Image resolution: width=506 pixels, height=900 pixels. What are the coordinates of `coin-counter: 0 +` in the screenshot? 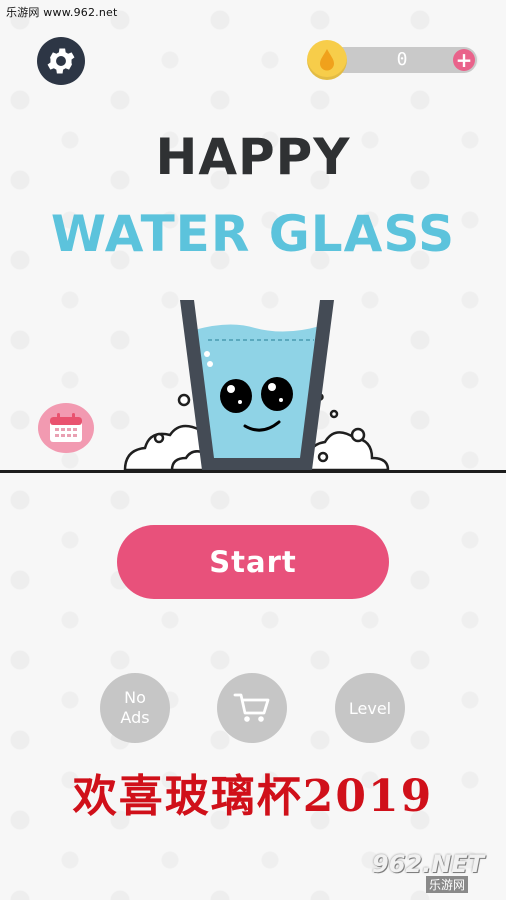 It's located at (392, 60).